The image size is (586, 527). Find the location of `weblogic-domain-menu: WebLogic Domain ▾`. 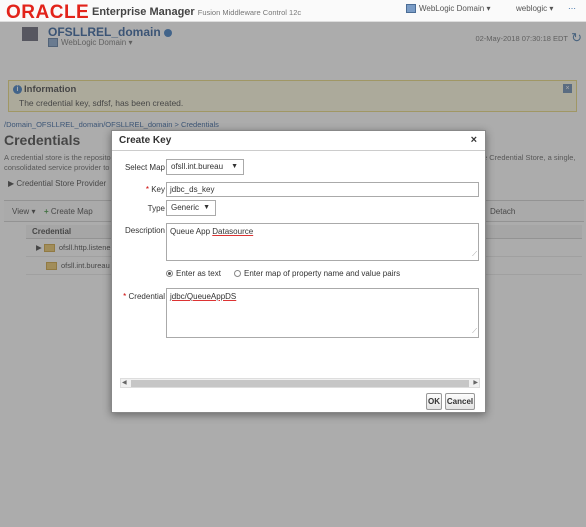

weblogic-domain-menu: WebLogic Domain ▾ is located at coordinates (448, 9).